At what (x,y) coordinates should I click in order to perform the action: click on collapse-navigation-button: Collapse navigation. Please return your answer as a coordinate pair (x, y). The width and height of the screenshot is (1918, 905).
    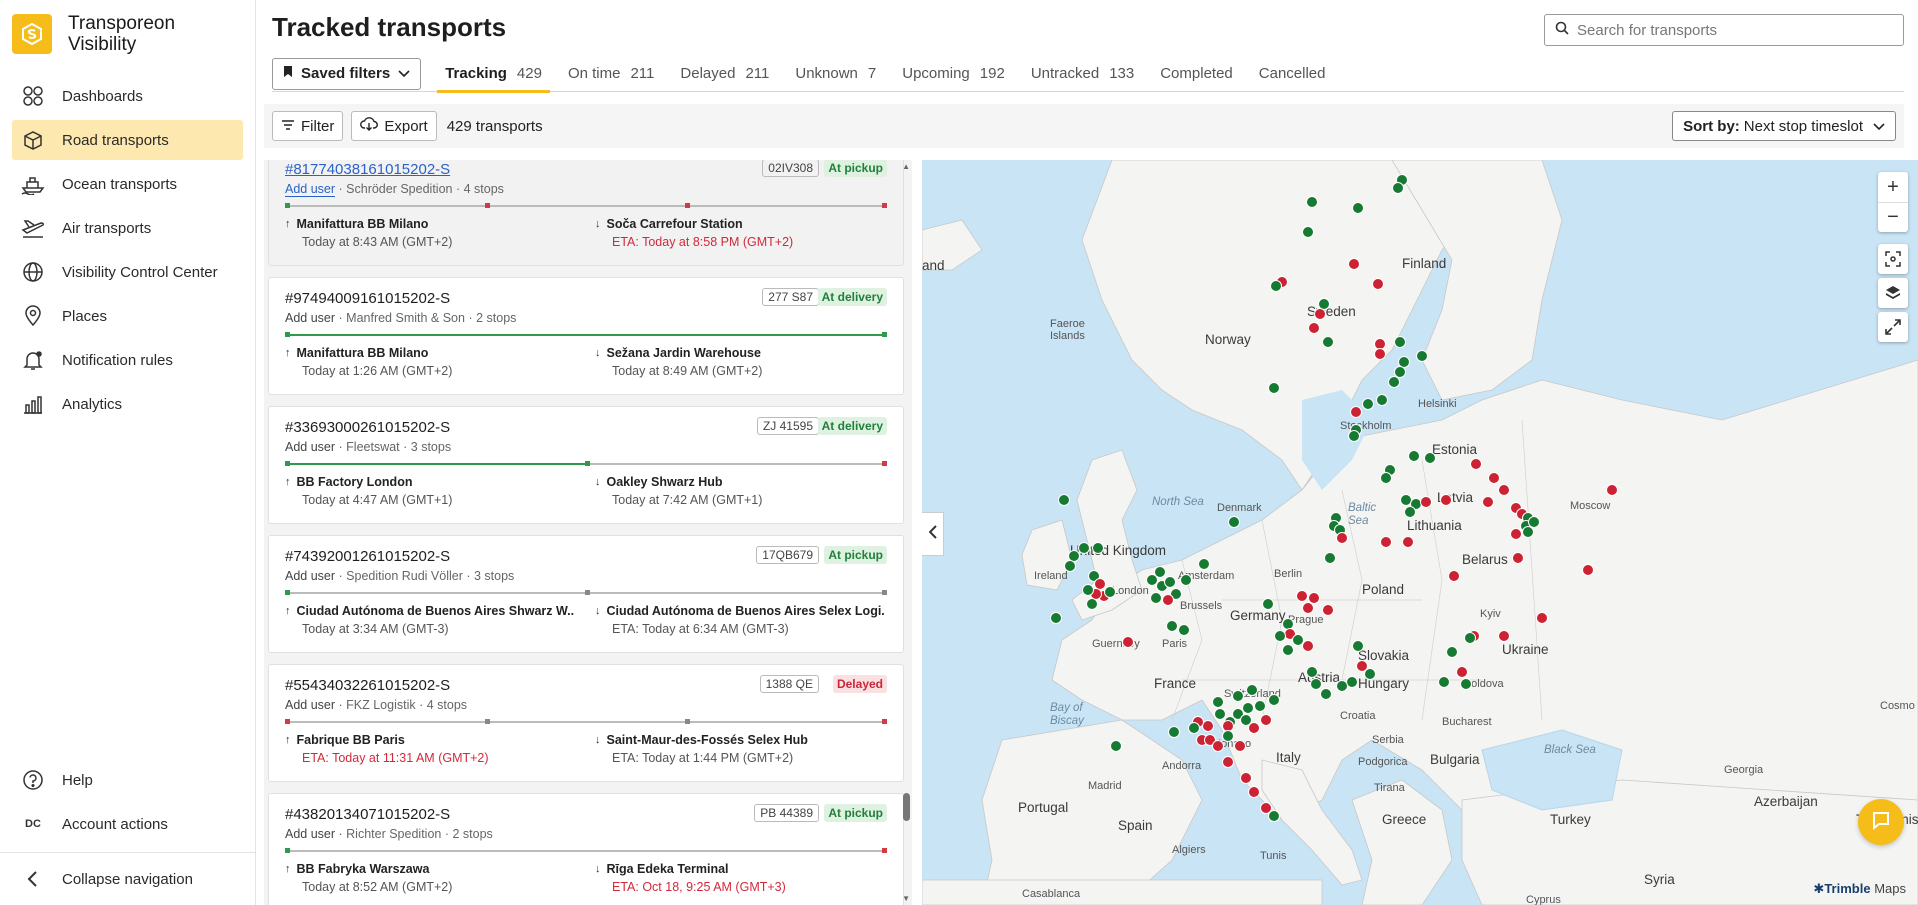
    Looking at the image, I should click on (127, 879).